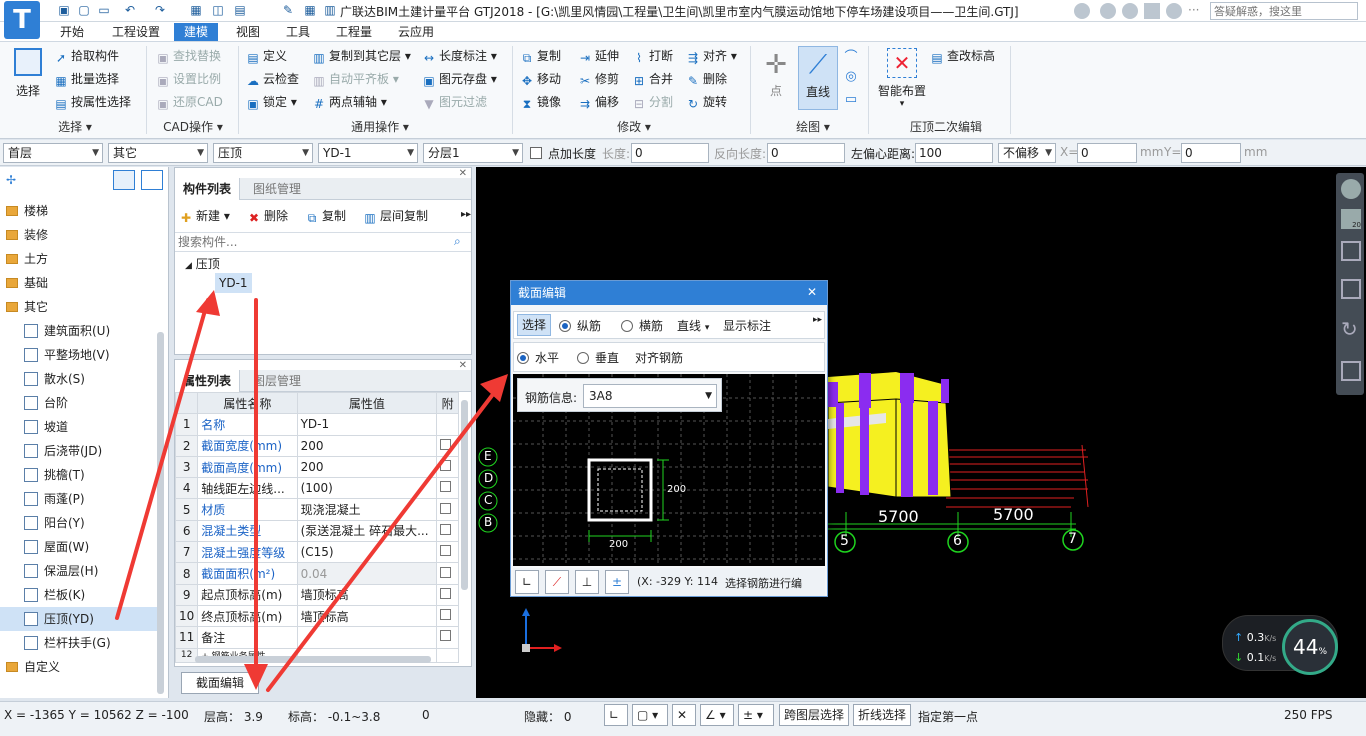 The image size is (1366, 736). What do you see at coordinates (86, 56) in the screenshot?
I see `pick-component-button: ➚ 拾取构件` at bounding box center [86, 56].